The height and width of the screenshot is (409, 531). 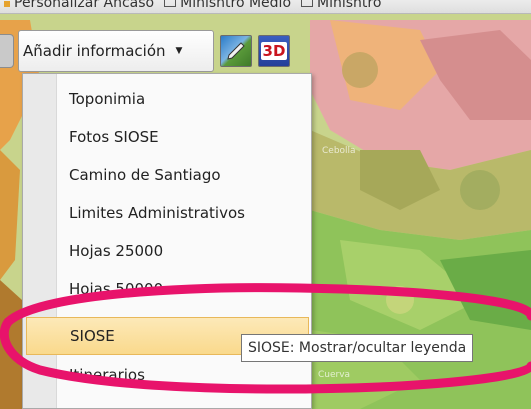 What do you see at coordinates (334, 375) in the screenshot?
I see `map-place-label: Cuerva` at bounding box center [334, 375].